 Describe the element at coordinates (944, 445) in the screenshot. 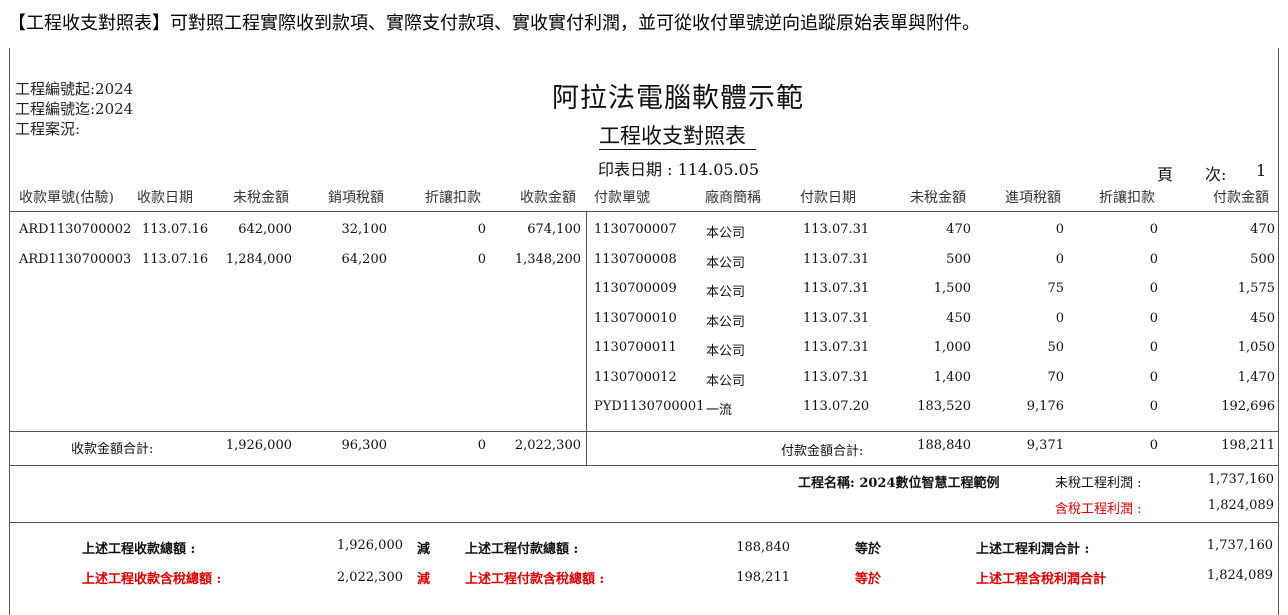

I see `payment-total-untaxed: 188,840` at that location.